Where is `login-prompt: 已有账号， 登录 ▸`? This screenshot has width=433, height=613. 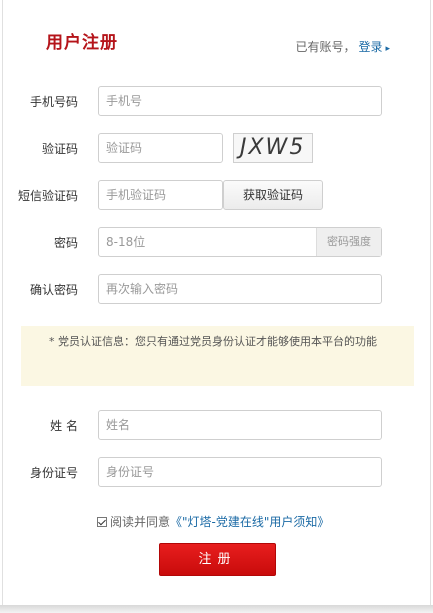
login-prompt: 已有账号， 登录 ▸ is located at coordinates (342, 46).